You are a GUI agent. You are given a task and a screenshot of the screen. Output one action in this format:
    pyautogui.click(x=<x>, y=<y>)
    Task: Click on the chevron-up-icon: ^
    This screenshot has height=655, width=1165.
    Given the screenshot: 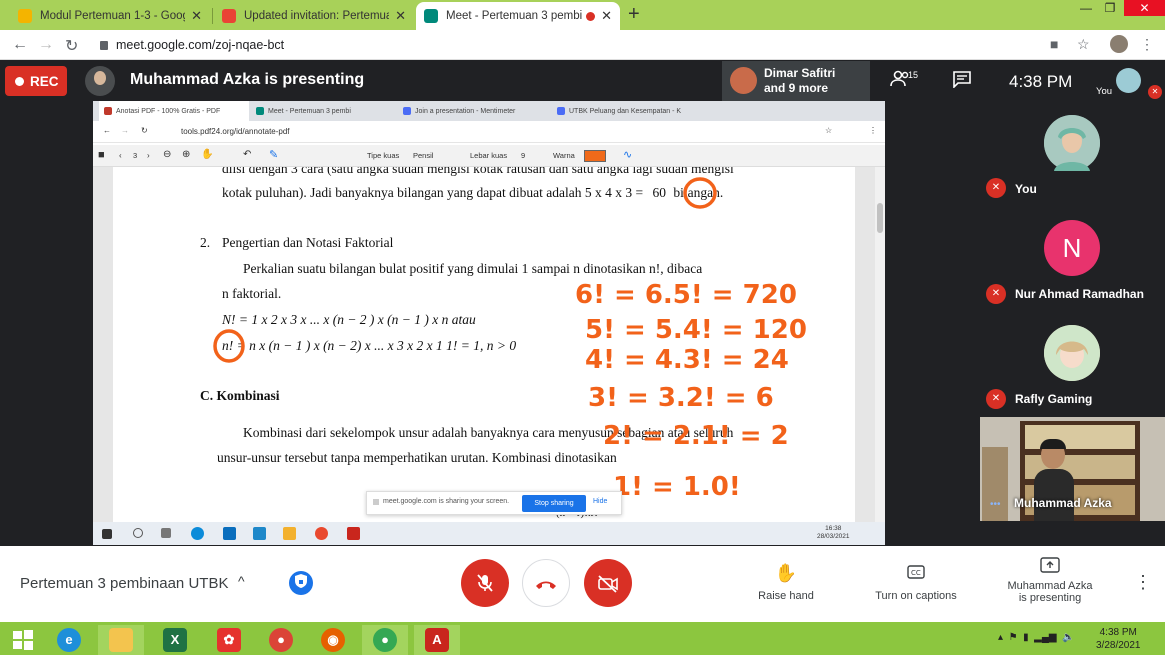 What is the action you would take?
    pyautogui.click(x=241, y=581)
    